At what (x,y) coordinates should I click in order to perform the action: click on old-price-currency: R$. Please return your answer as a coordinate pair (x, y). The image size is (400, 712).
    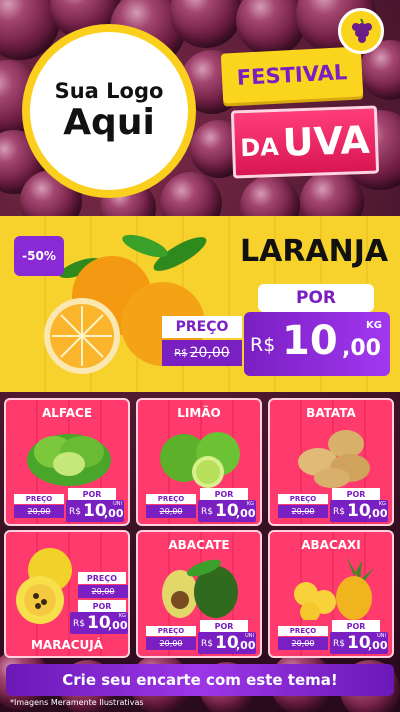
    Looking at the image, I should click on (181, 353).